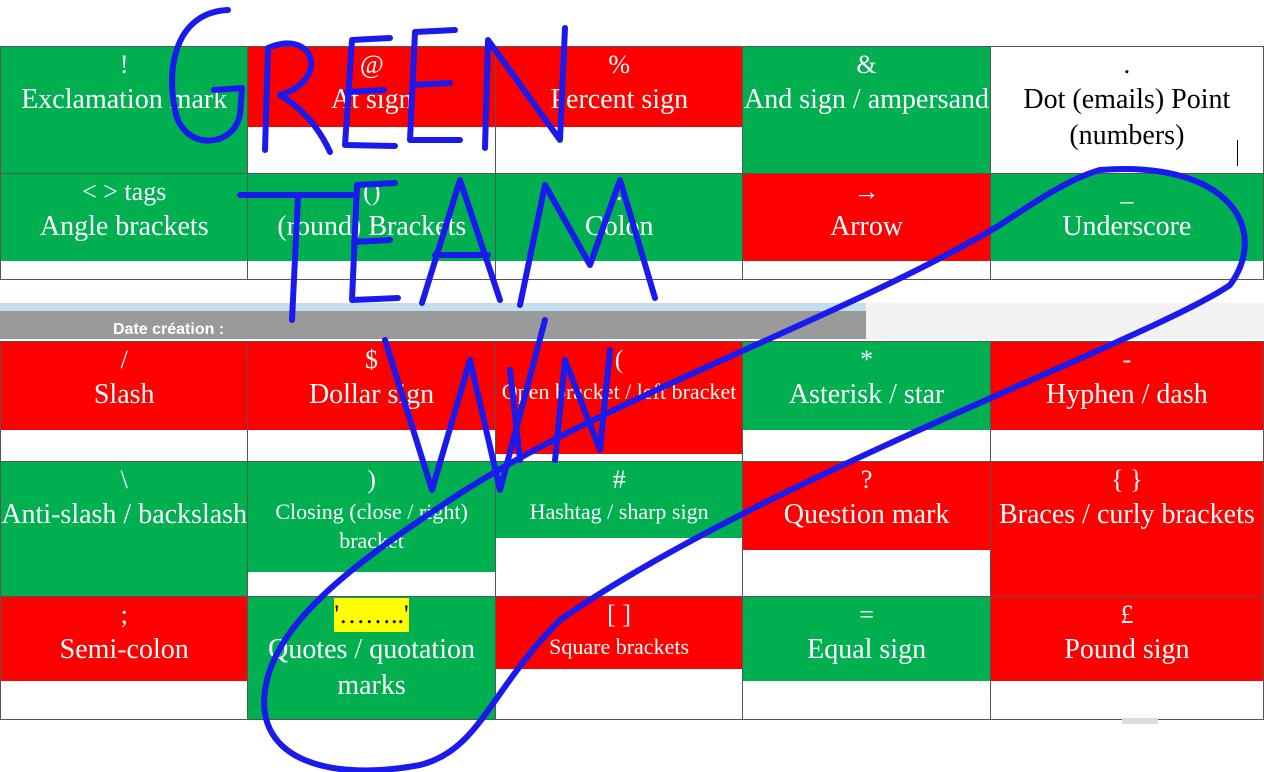 The width and height of the screenshot is (1264, 772). Describe the element at coordinates (124, 64) in the screenshot. I see `symbol-glyph: !` at that location.